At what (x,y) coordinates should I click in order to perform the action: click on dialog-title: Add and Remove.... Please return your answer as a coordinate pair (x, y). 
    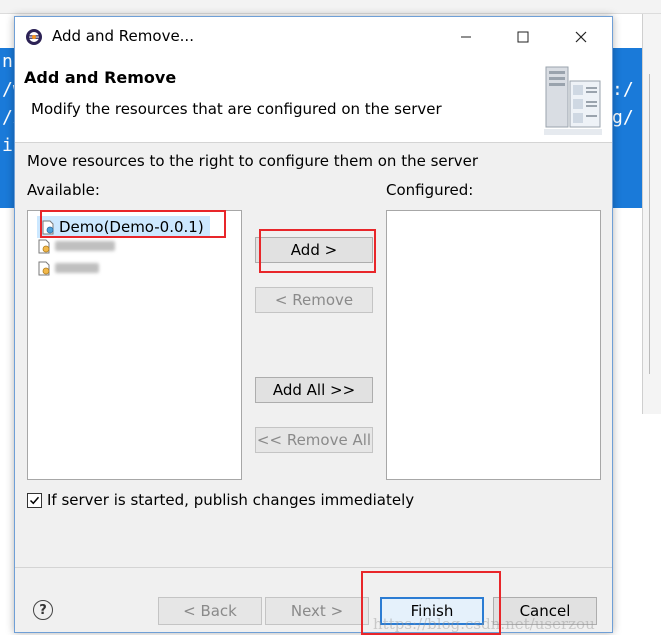
    Looking at the image, I should click on (123, 36).